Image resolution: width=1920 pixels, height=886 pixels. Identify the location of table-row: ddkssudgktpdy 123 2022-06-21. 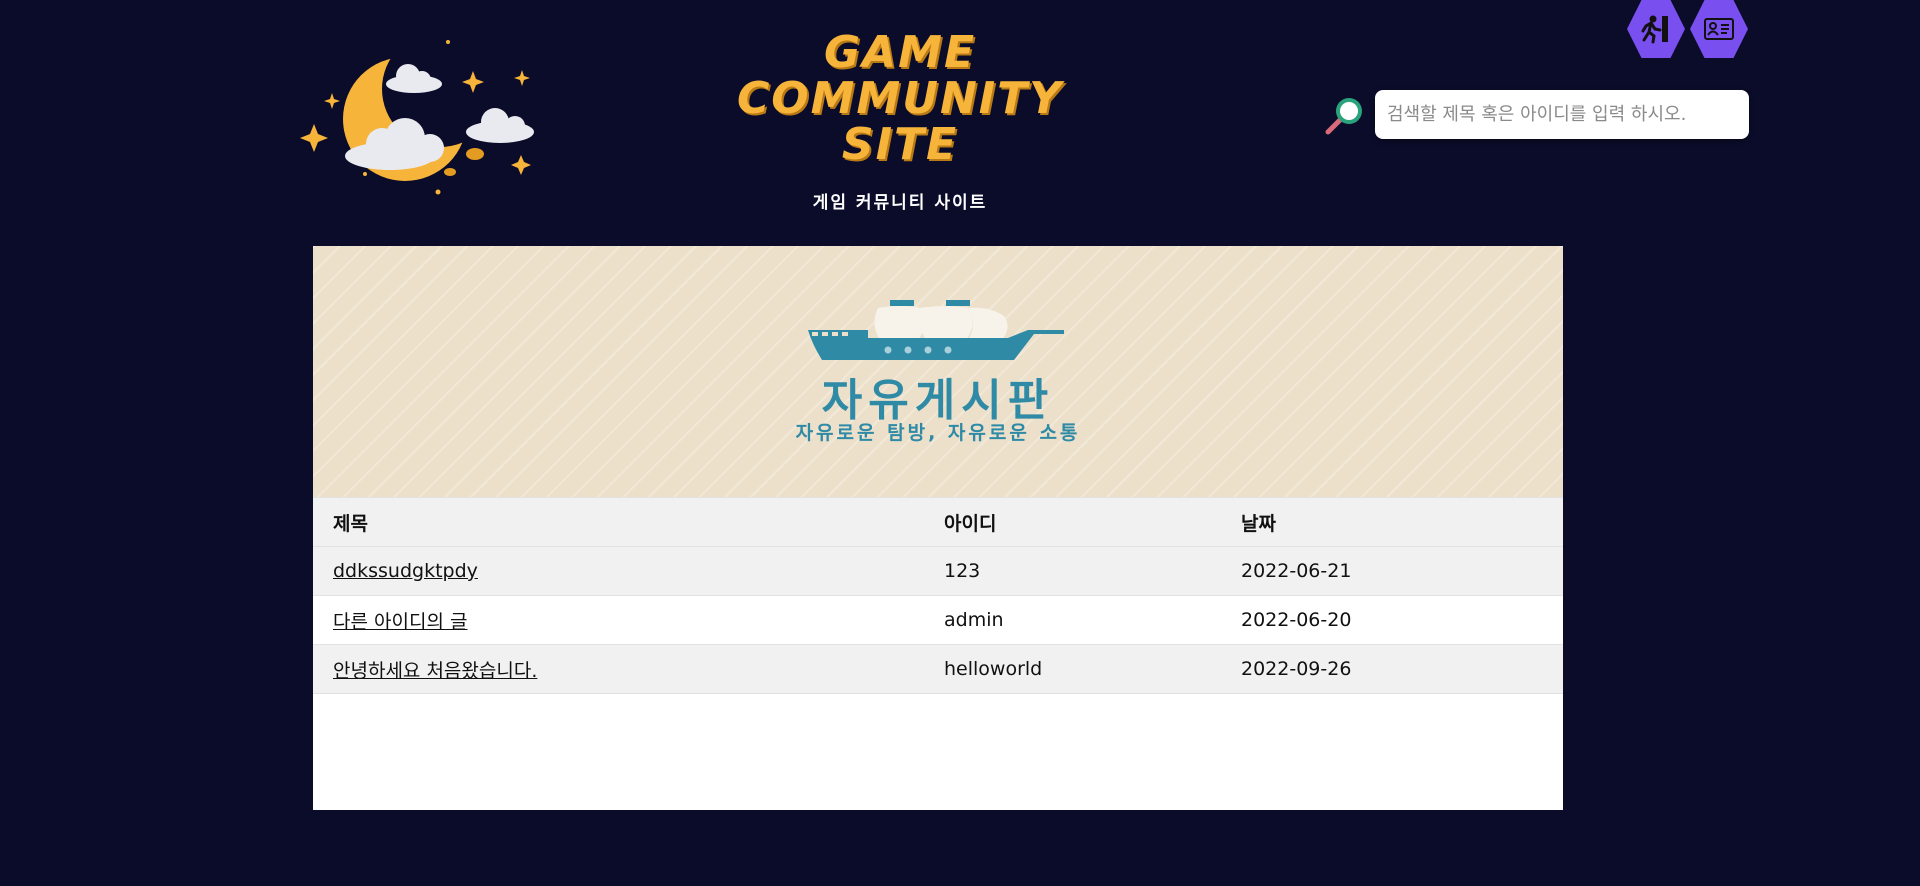
(938, 571).